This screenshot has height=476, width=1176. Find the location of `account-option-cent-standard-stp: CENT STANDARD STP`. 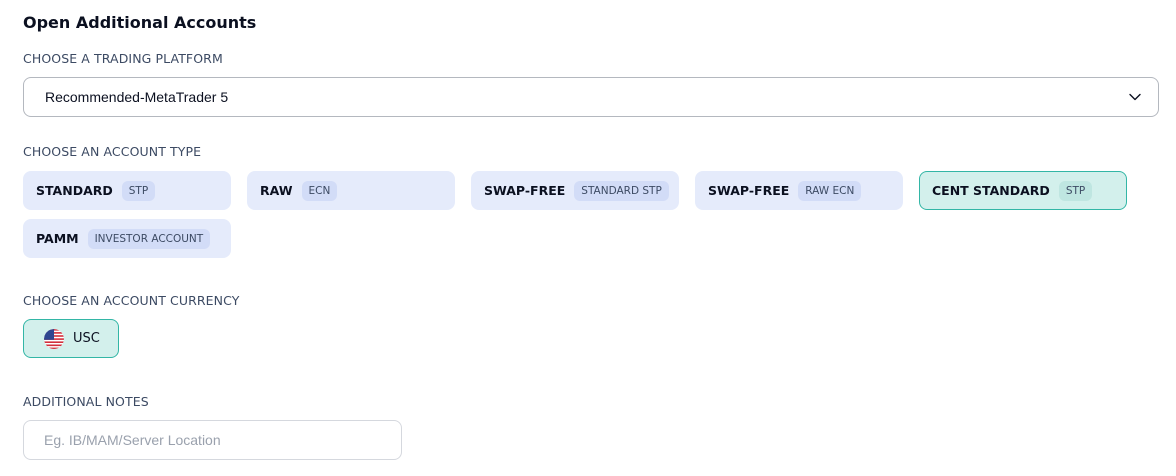

account-option-cent-standard-stp: CENT STANDARD STP is located at coordinates (1023, 190).